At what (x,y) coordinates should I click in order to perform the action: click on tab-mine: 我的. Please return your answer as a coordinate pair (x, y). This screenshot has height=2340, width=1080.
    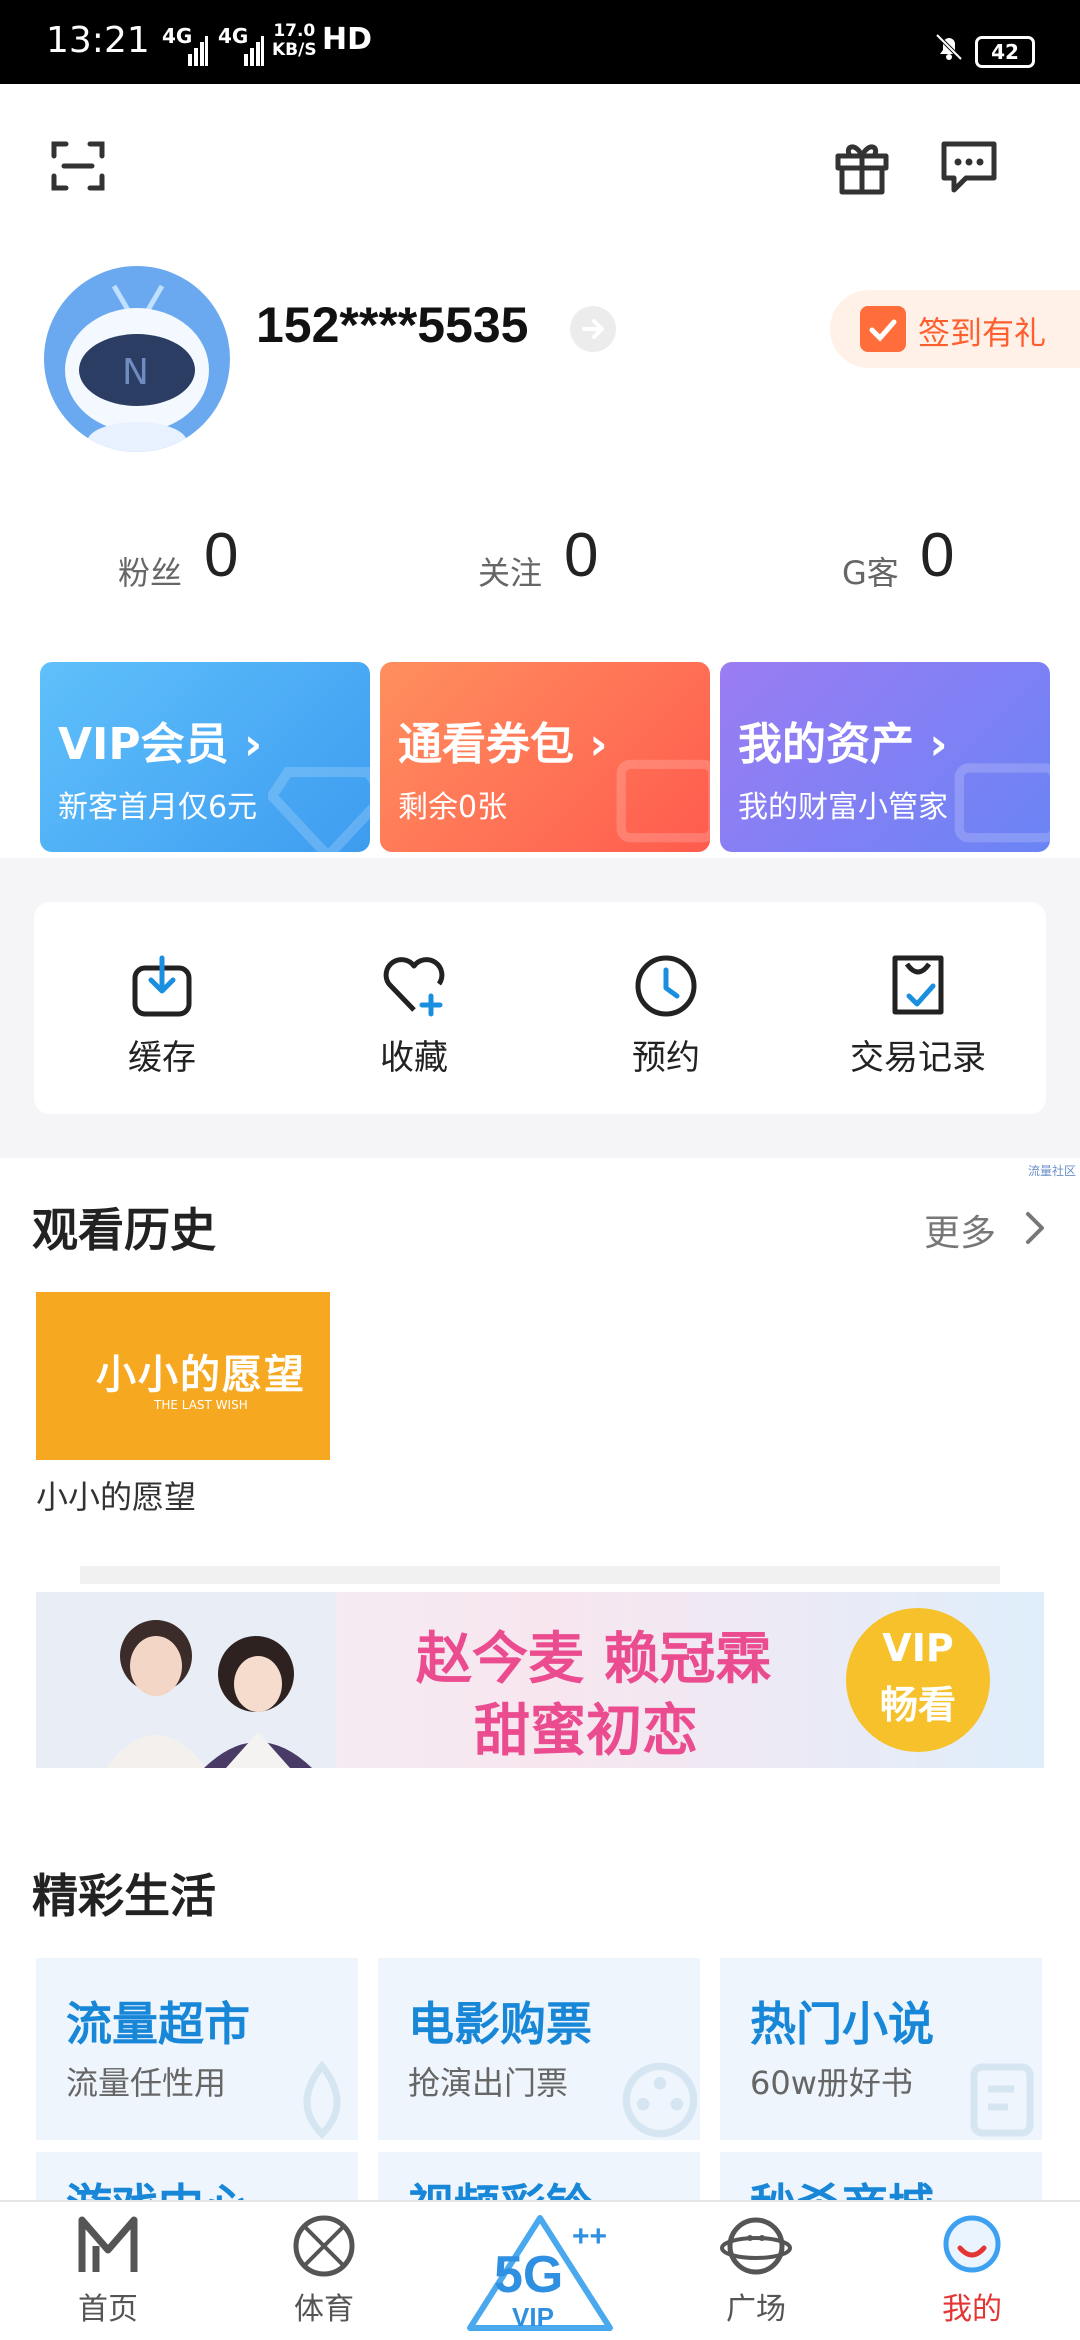
    Looking at the image, I should click on (972, 2275).